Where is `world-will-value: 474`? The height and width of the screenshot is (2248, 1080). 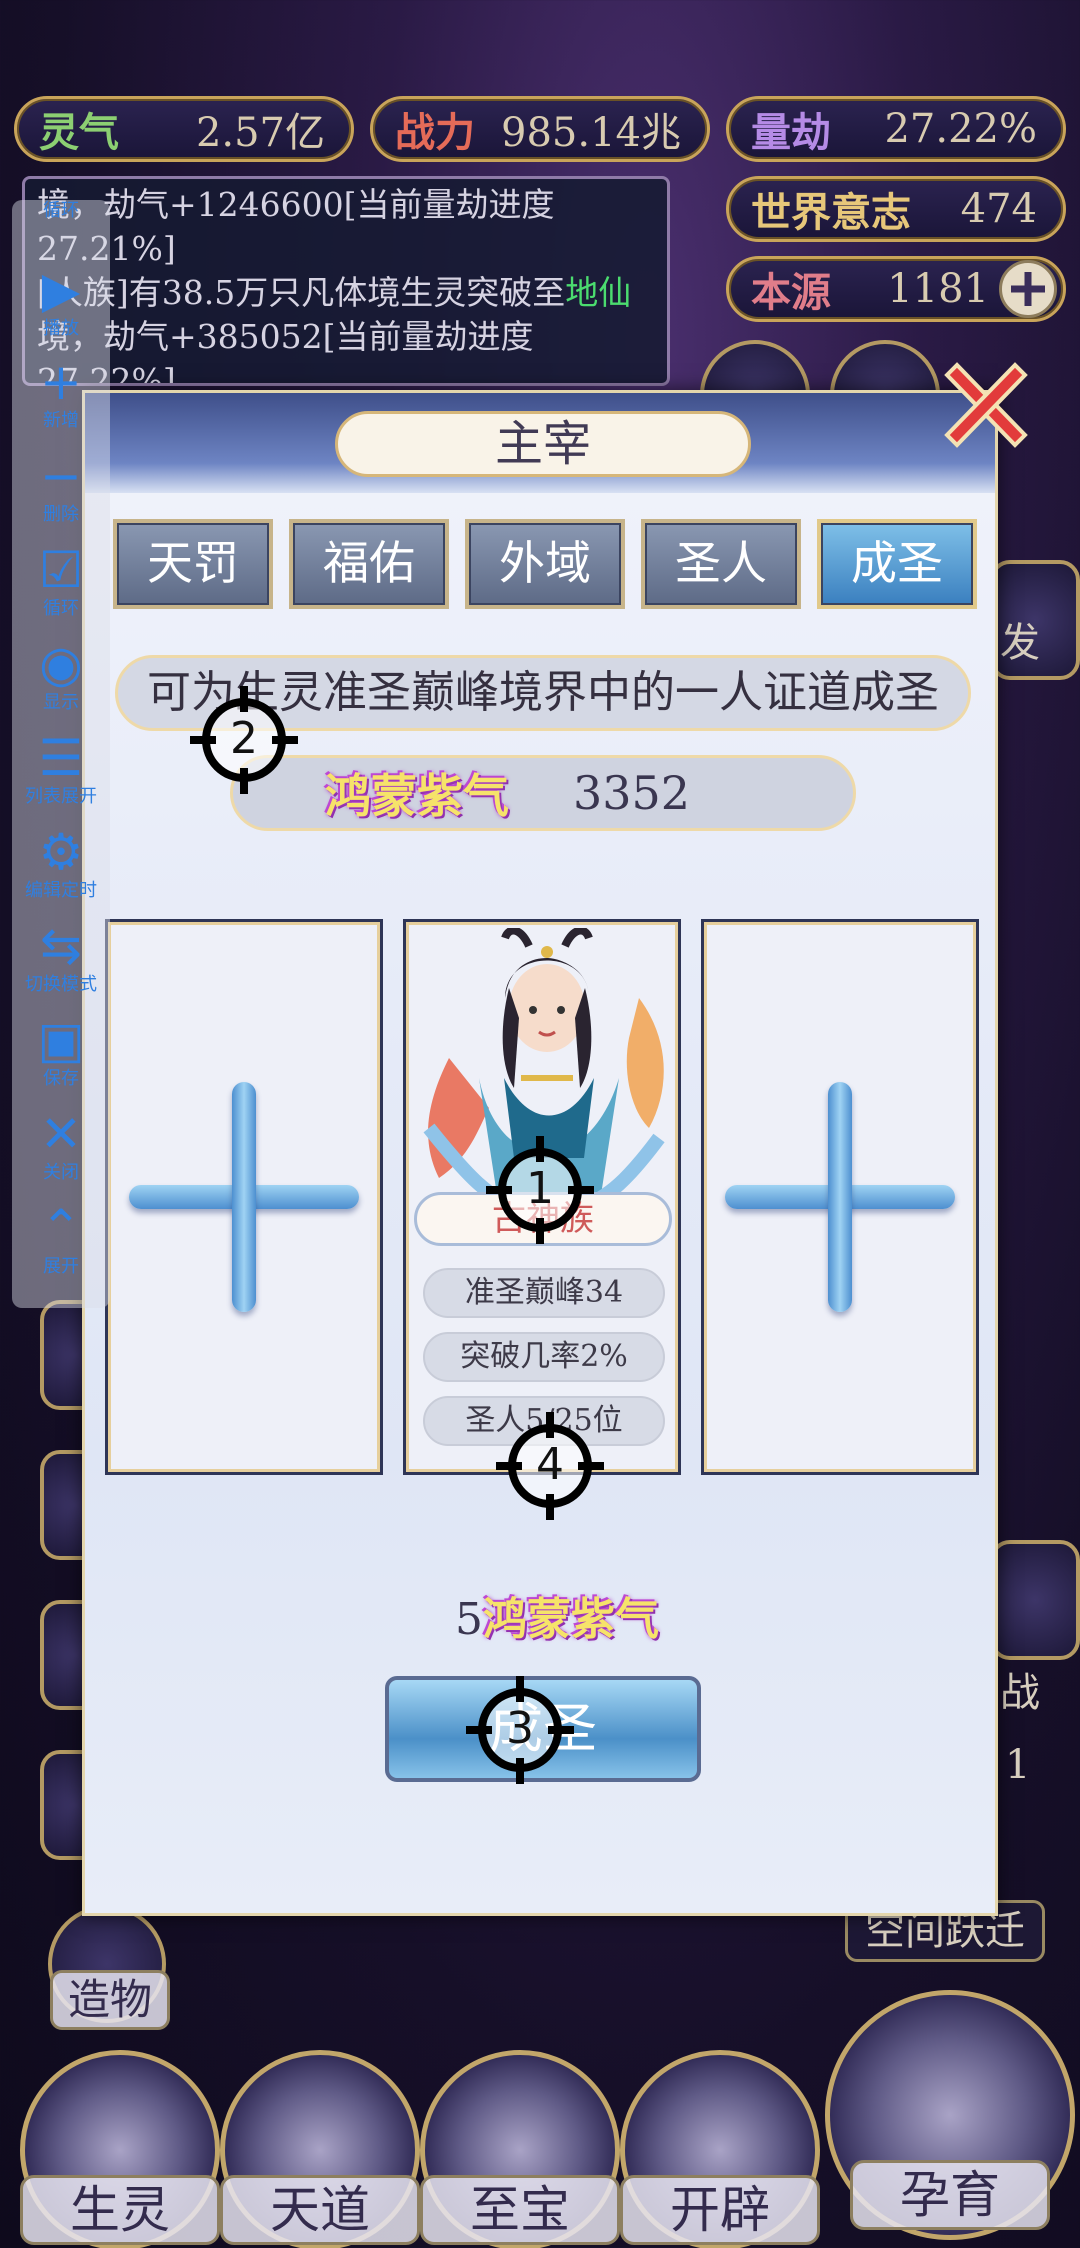 world-will-value: 474 is located at coordinates (998, 209).